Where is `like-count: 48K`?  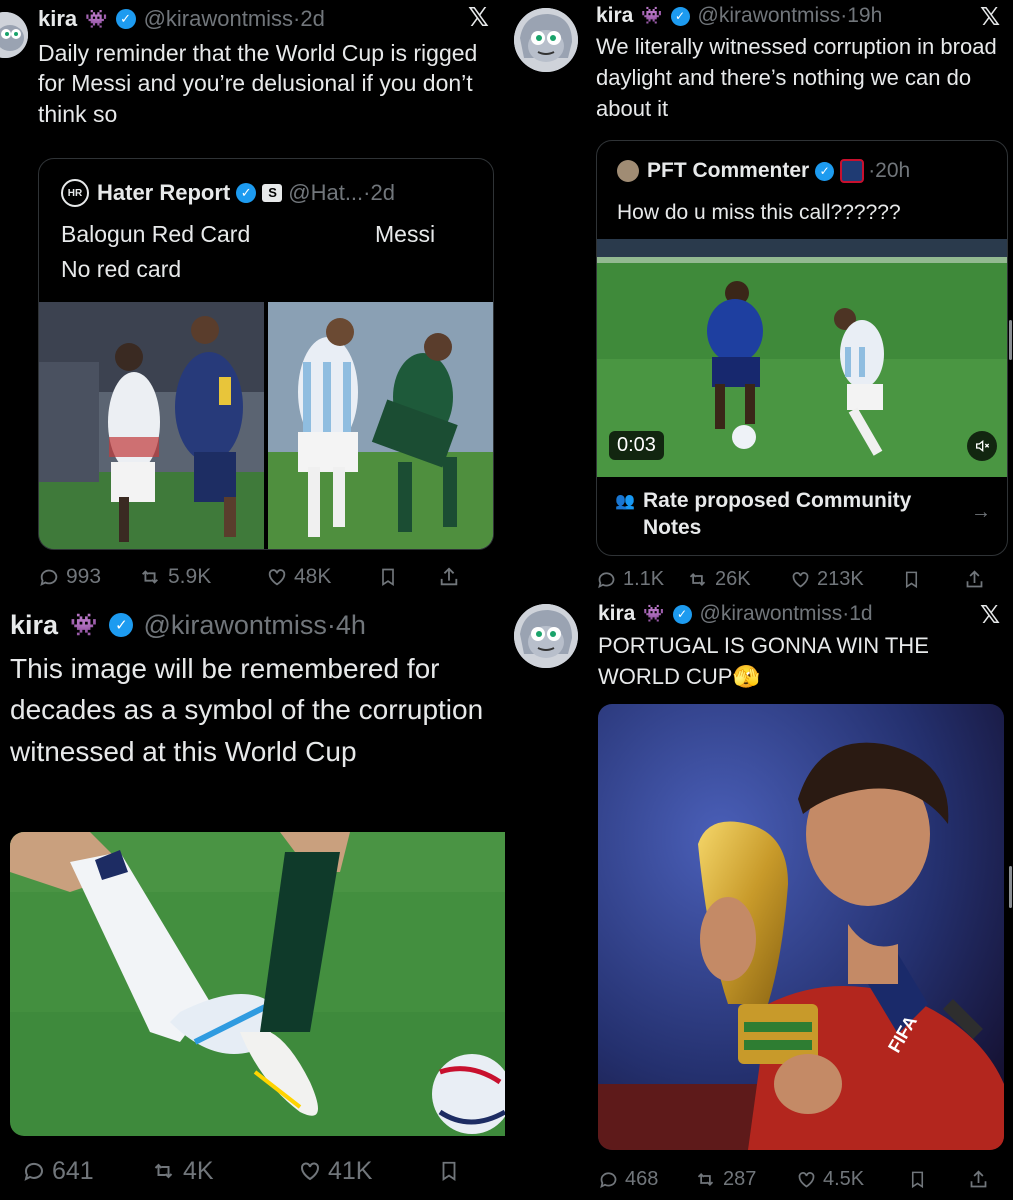 like-count: 48K is located at coordinates (313, 576).